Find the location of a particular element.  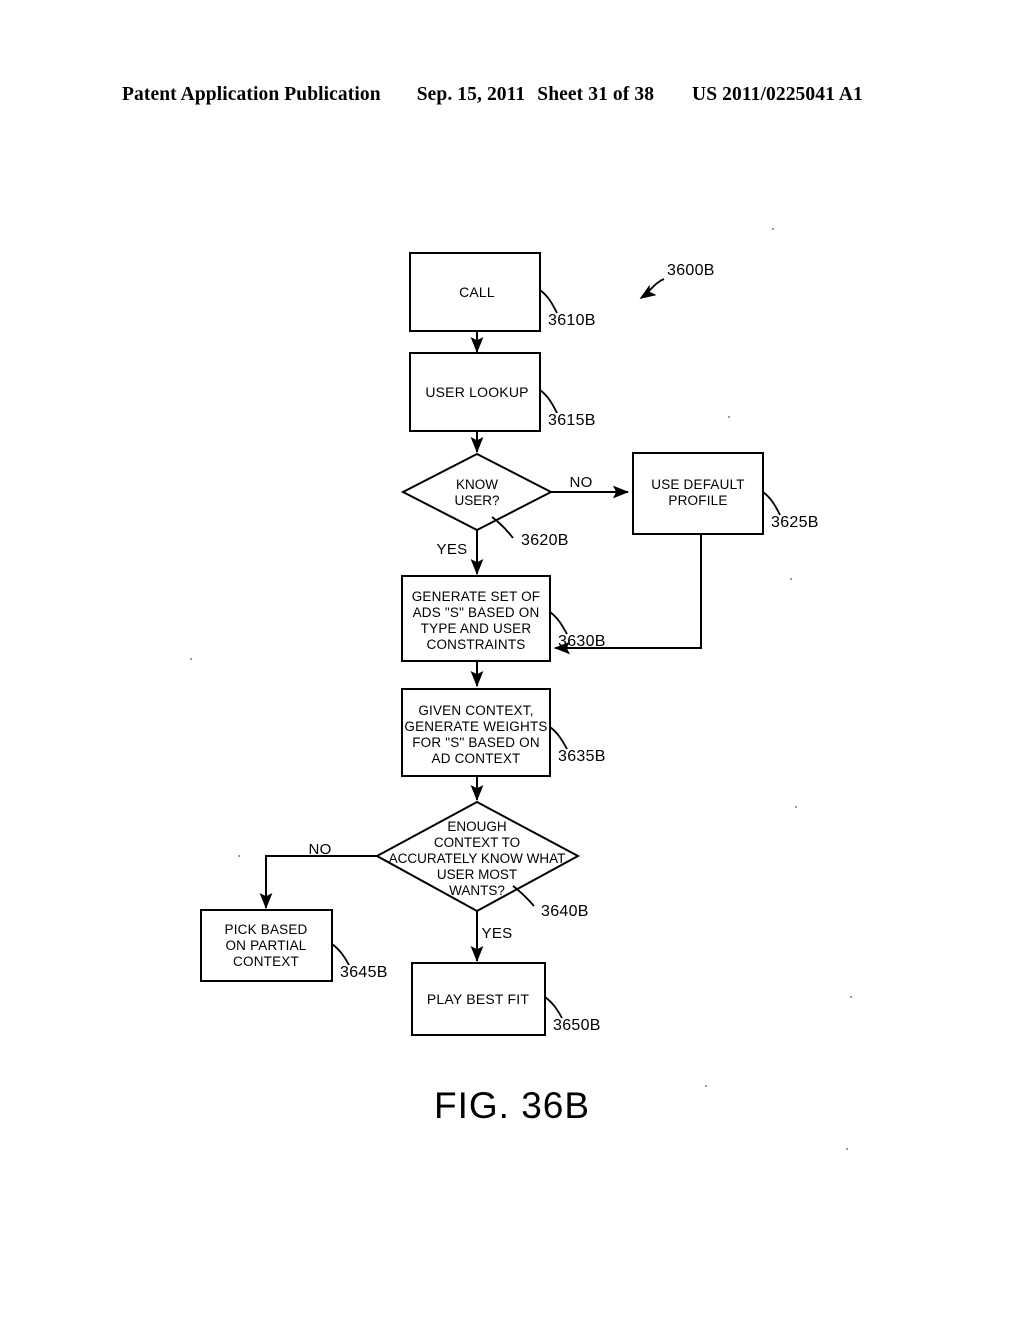

node-generate-set-label-line1: GENERATE SET OF is located at coordinates (476, 596).